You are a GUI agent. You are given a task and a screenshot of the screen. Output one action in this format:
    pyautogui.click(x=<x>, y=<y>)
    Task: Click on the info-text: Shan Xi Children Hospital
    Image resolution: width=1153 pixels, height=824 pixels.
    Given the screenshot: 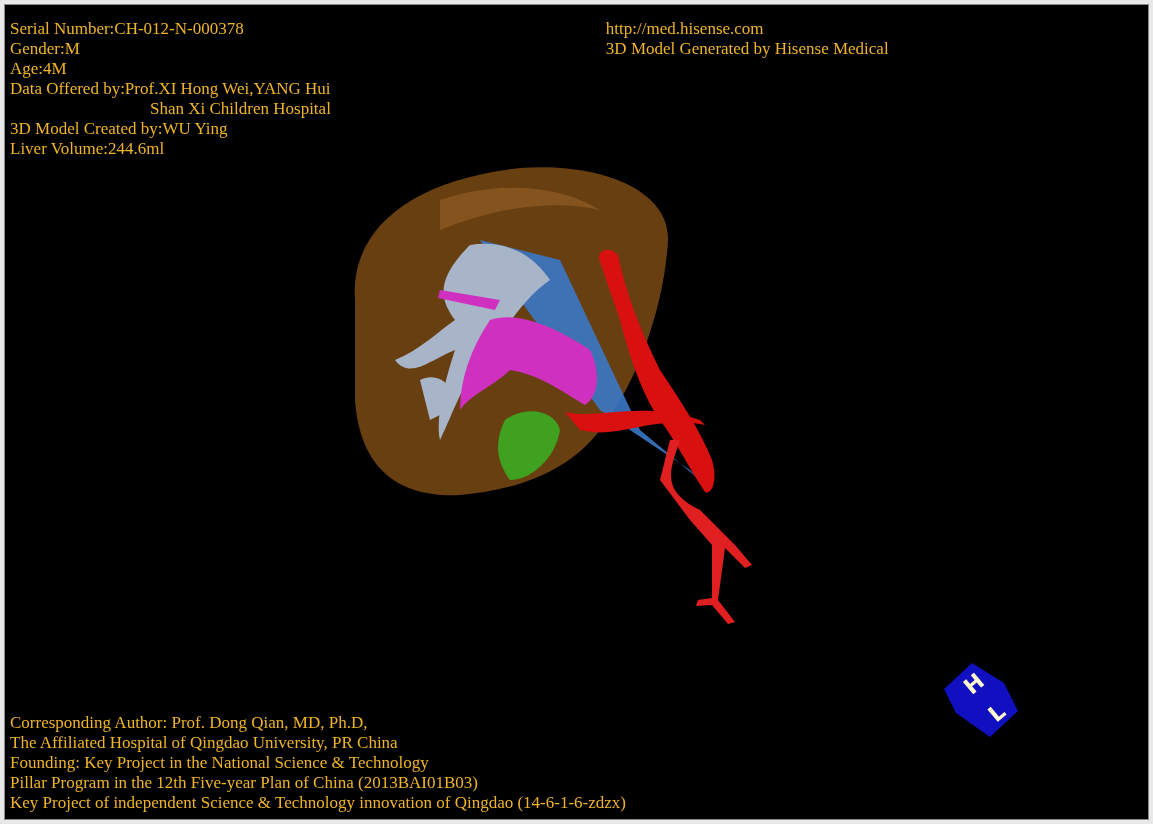 What is the action you would take?
    pyautogui.click(x=240, y=109)
    